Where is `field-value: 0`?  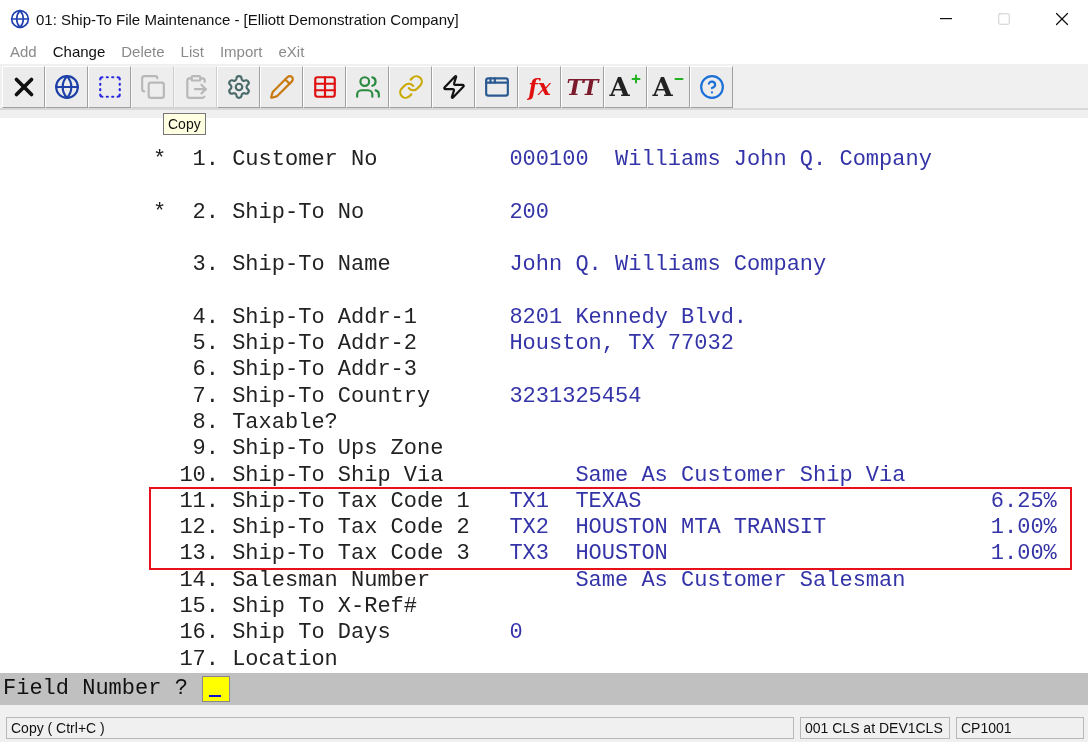
field-value: 0 is located at coordinates (516, 633).